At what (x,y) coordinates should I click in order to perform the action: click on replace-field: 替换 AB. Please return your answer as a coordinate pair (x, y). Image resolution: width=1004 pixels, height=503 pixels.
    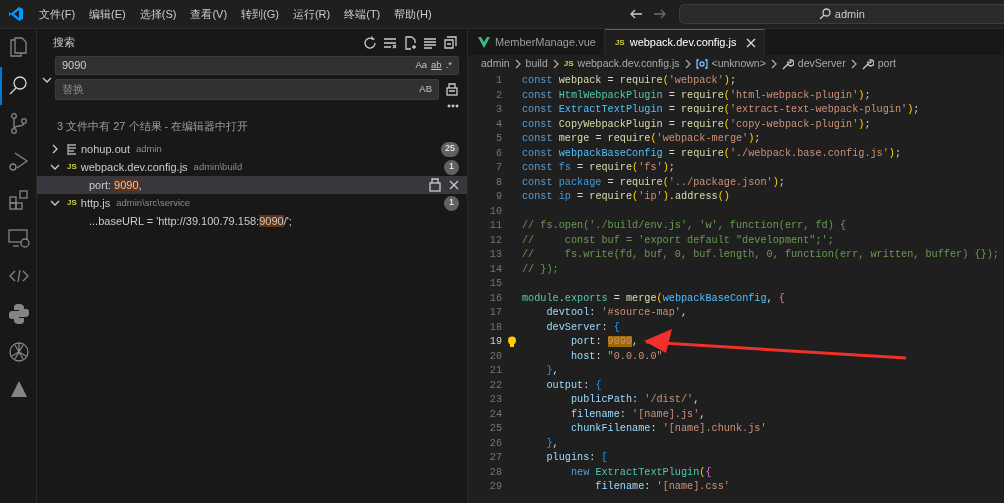
    Looking at the image, I should click on (247, 89).